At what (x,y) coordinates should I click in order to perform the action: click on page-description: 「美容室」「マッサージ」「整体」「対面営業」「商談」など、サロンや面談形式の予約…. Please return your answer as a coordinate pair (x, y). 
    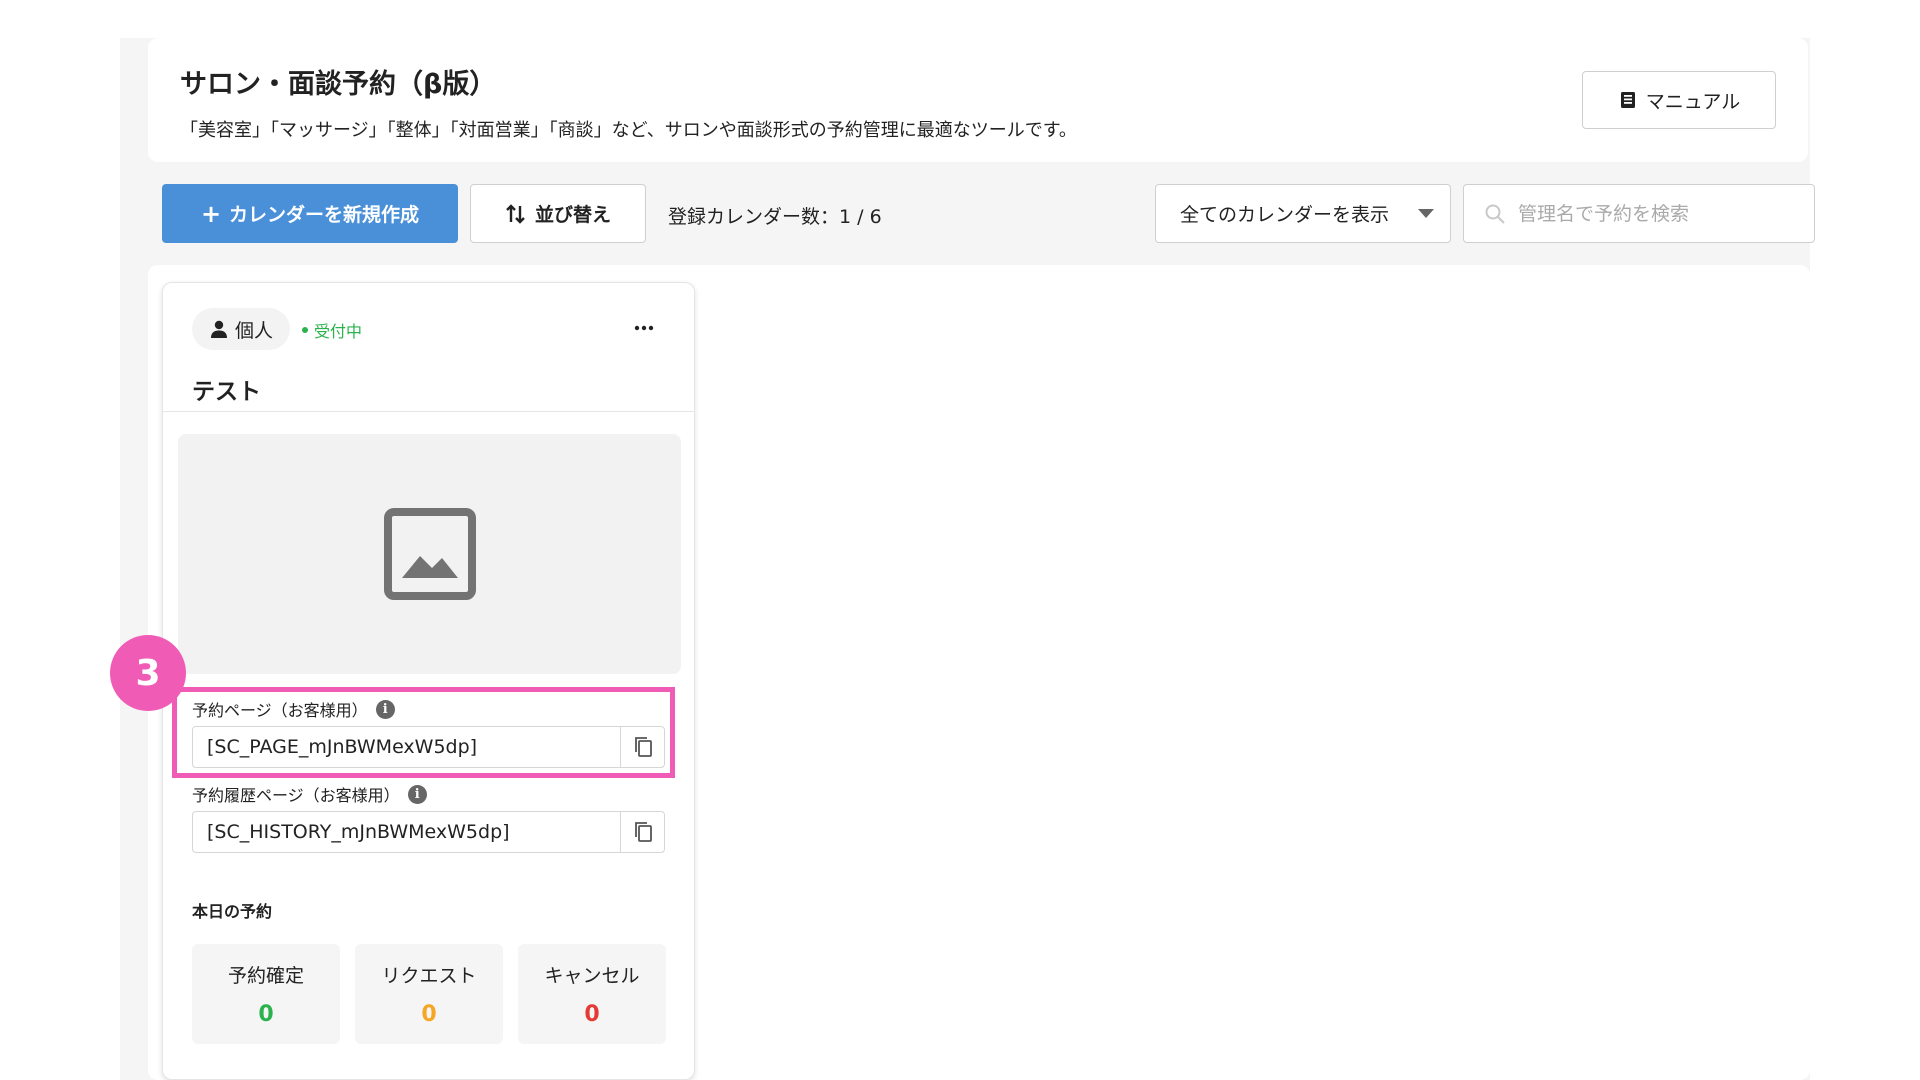
    Looking at the image, I should click on (628, 130).